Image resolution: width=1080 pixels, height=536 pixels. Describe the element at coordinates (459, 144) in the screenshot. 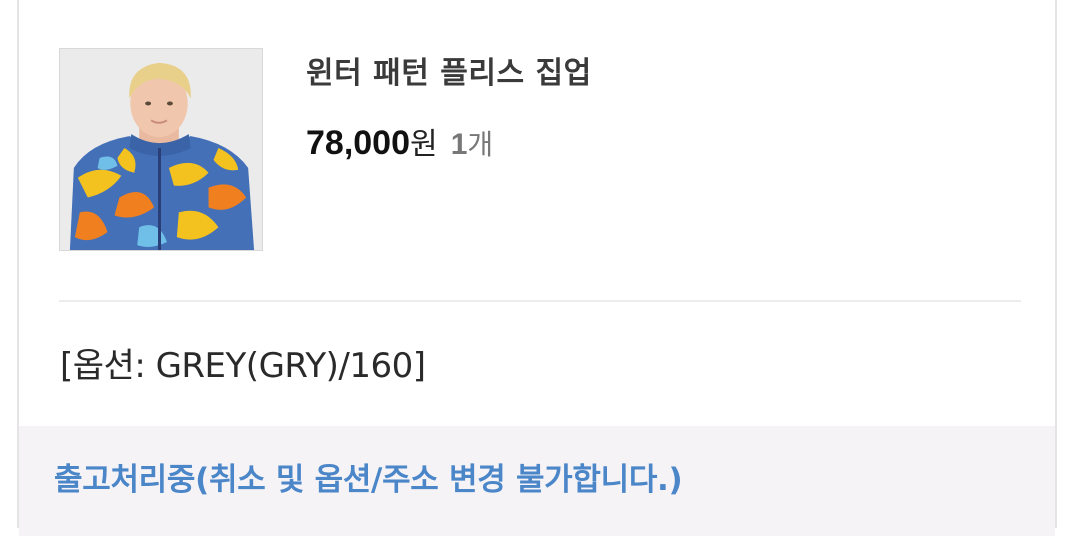

I see `product-quantity: 1` at that location.